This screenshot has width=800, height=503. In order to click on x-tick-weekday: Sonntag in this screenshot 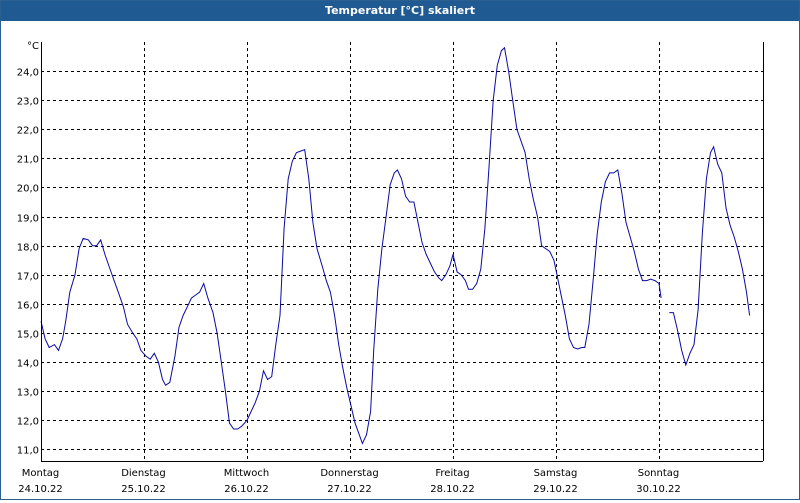, I will do `click(659, 473)`.